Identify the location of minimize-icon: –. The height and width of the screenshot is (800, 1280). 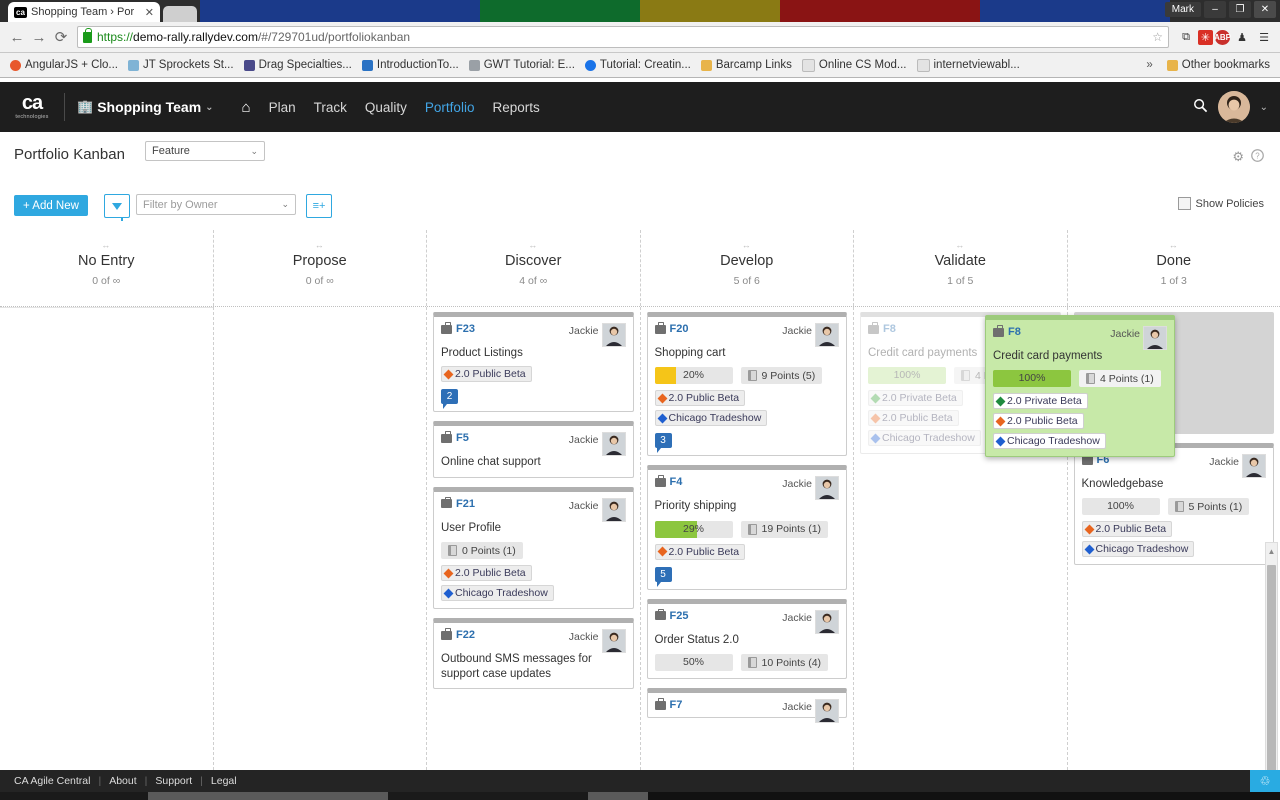
(1215, 9).